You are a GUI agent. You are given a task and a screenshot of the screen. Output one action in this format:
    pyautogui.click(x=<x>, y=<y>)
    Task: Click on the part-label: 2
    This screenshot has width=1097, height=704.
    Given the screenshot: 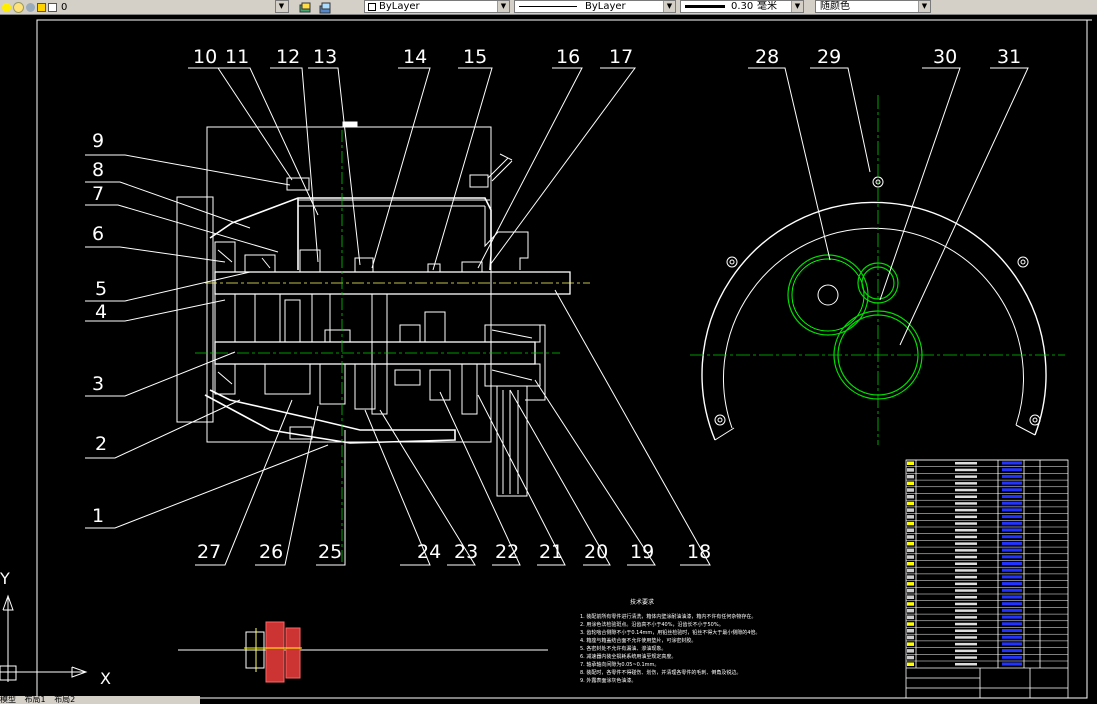 What is the action you would take?
    pyautogui.click(x=101, y=444)
    